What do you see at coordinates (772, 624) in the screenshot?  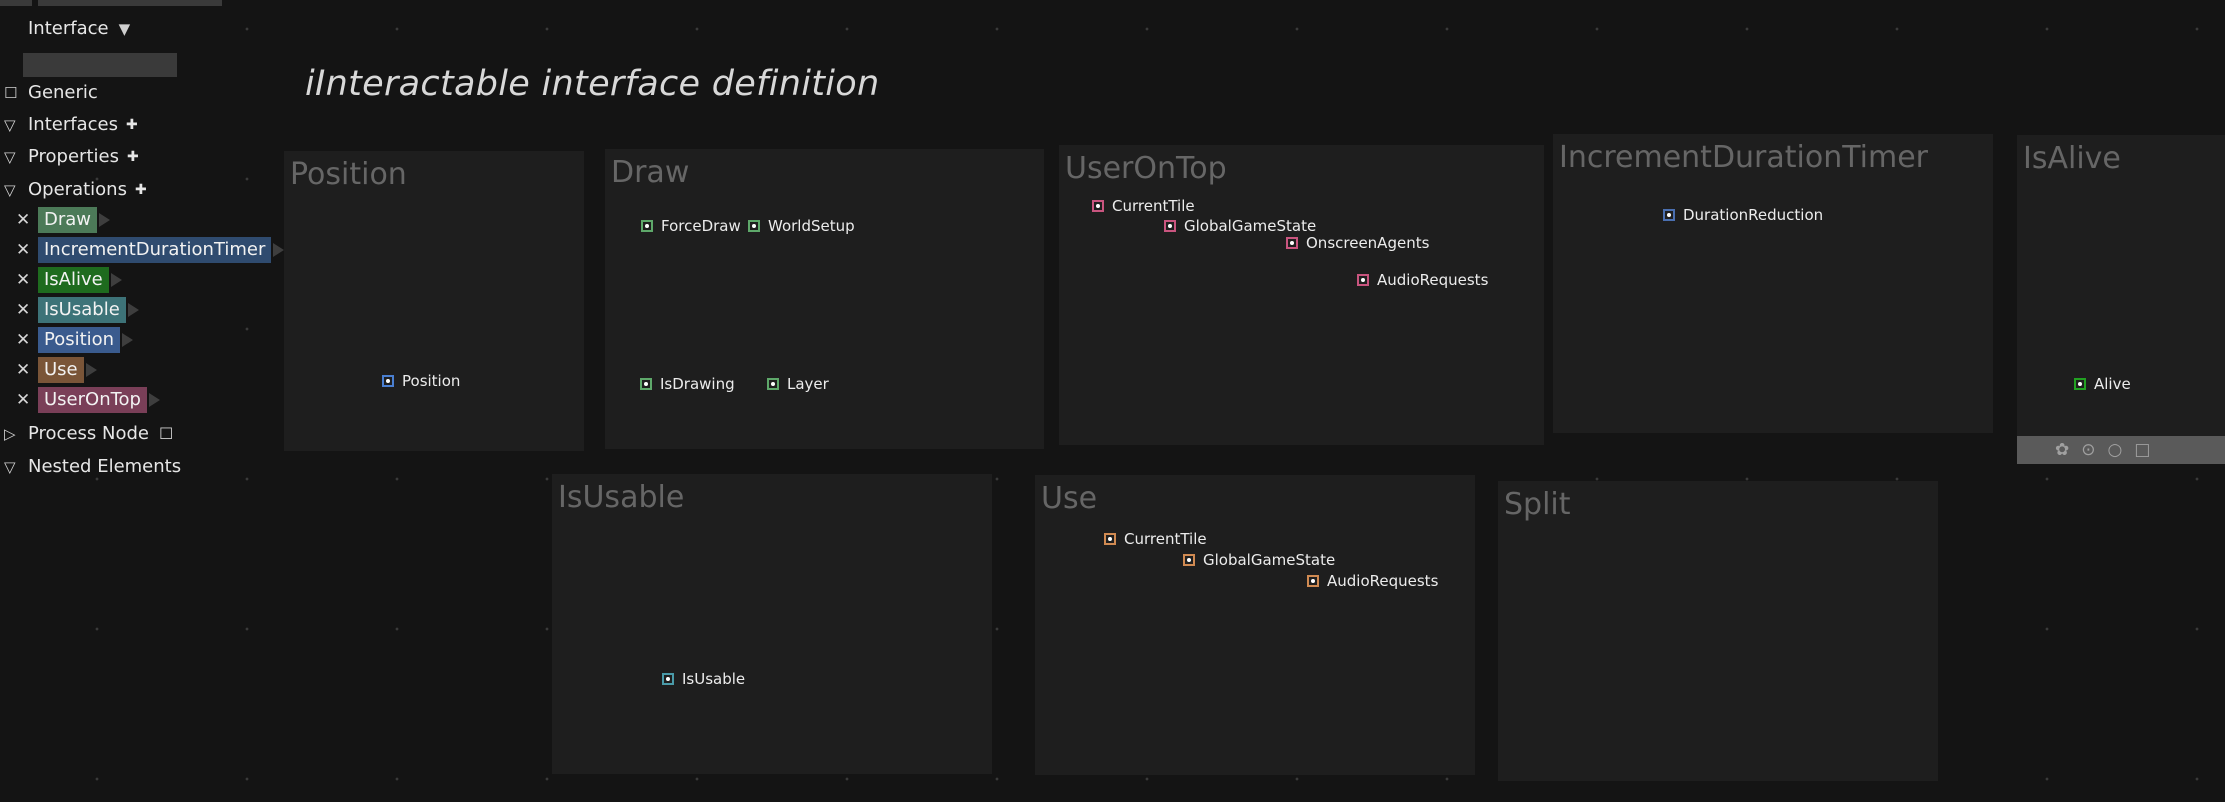 I see `panel-is-usable: IsUsable IsUsable` at bounding box center [772, 624].